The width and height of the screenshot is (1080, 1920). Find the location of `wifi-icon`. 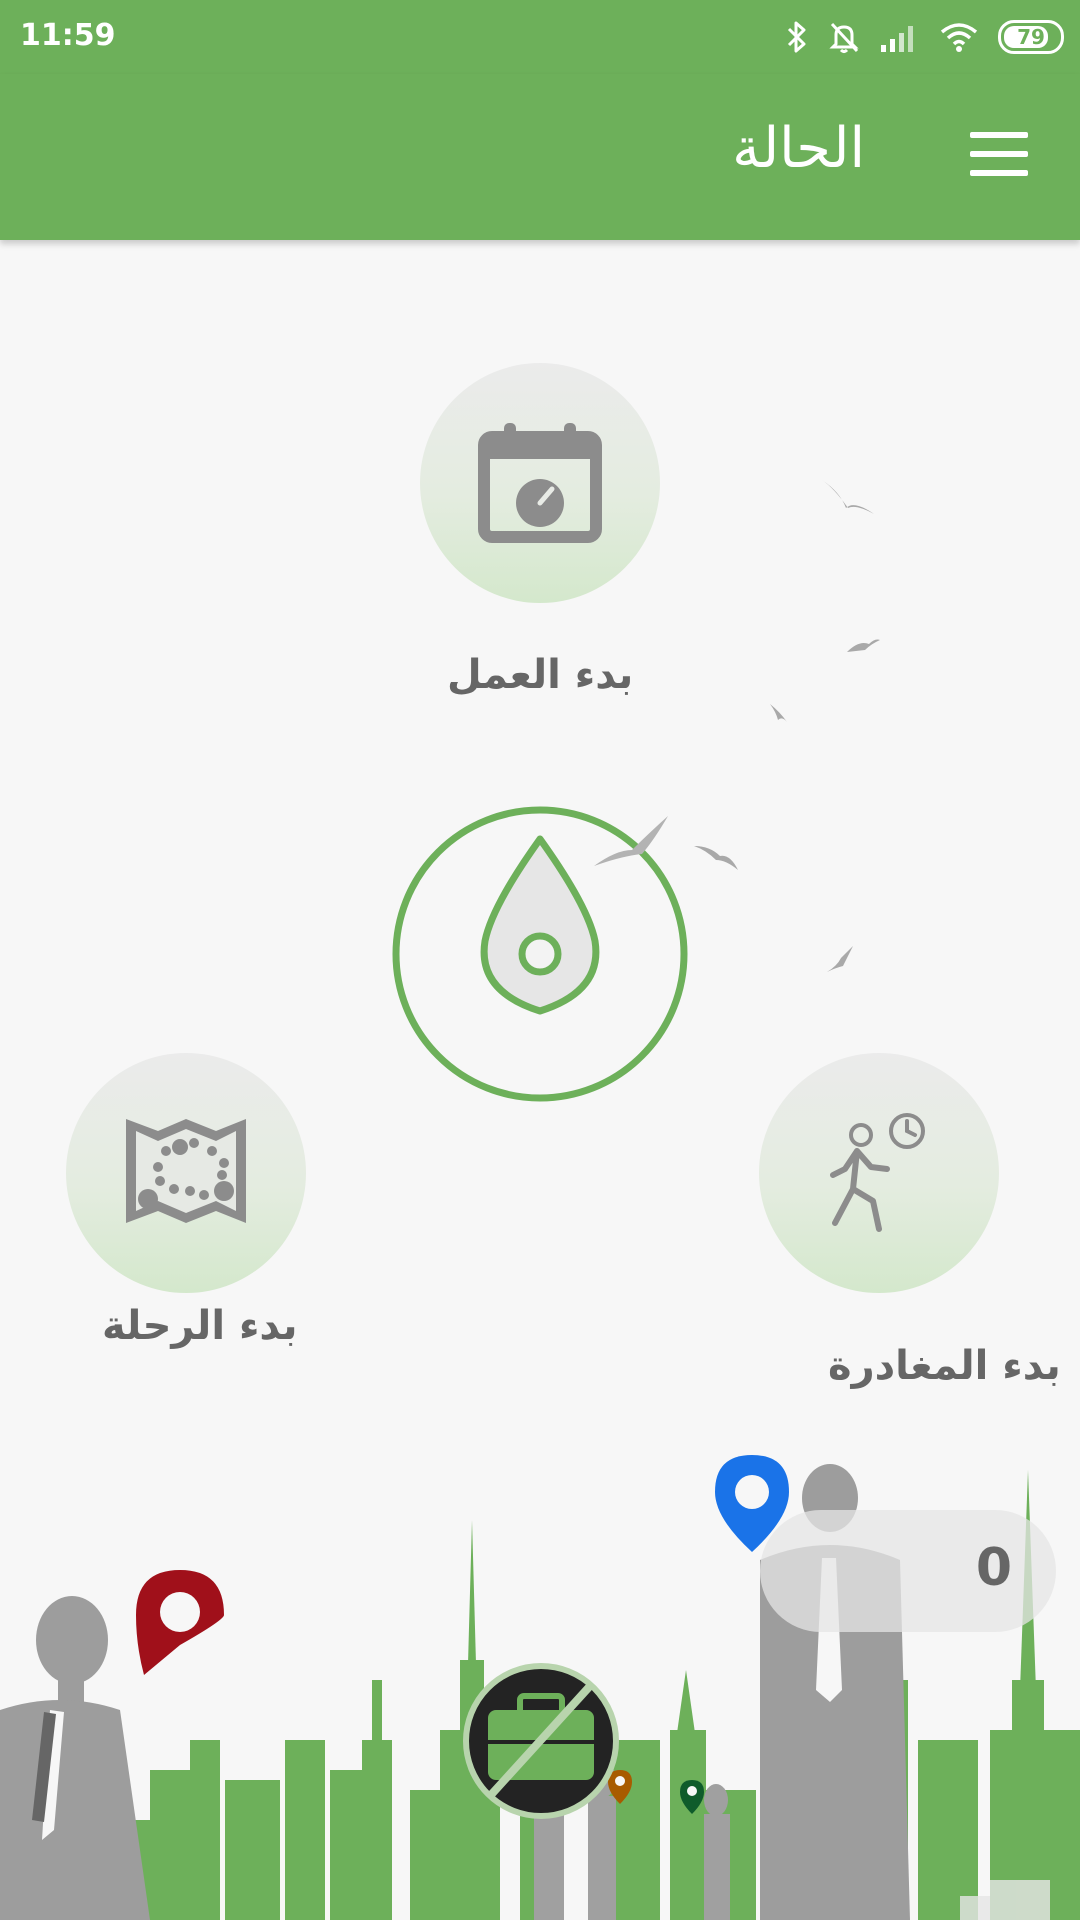

wifi-icon is located at coordinates (959, 37).